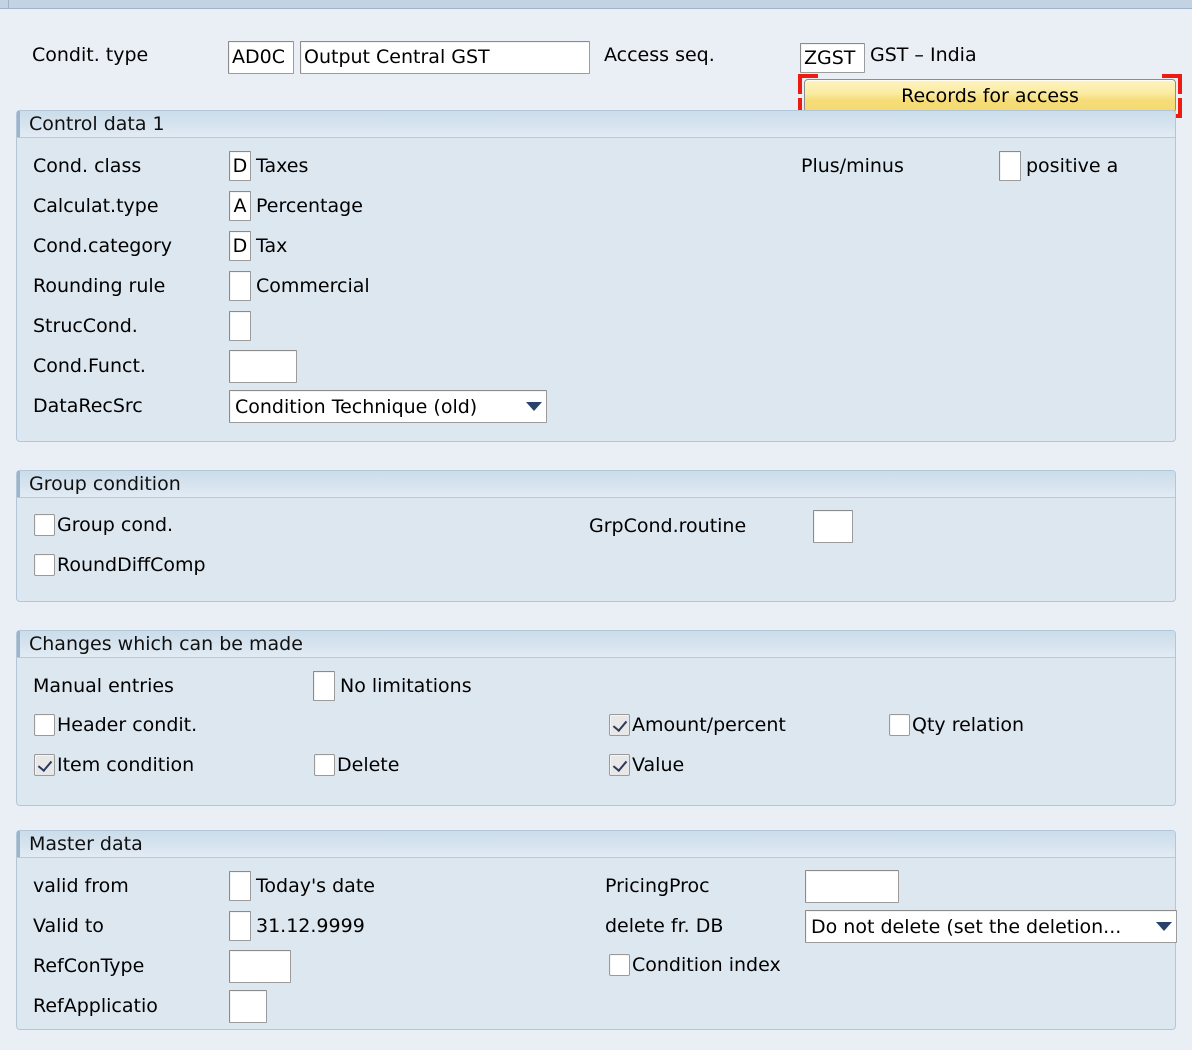  What do you see at coordinates (68, 926) in the screenshot?
I see `valid-to-label: Valid to` at bounding box center [68, 926].